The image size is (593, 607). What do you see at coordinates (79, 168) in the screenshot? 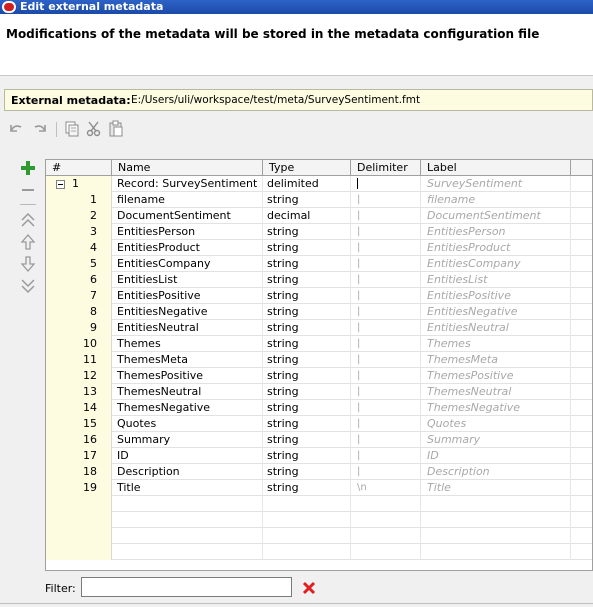
I see `column-header-num: #` at bounding box center [79, 168].